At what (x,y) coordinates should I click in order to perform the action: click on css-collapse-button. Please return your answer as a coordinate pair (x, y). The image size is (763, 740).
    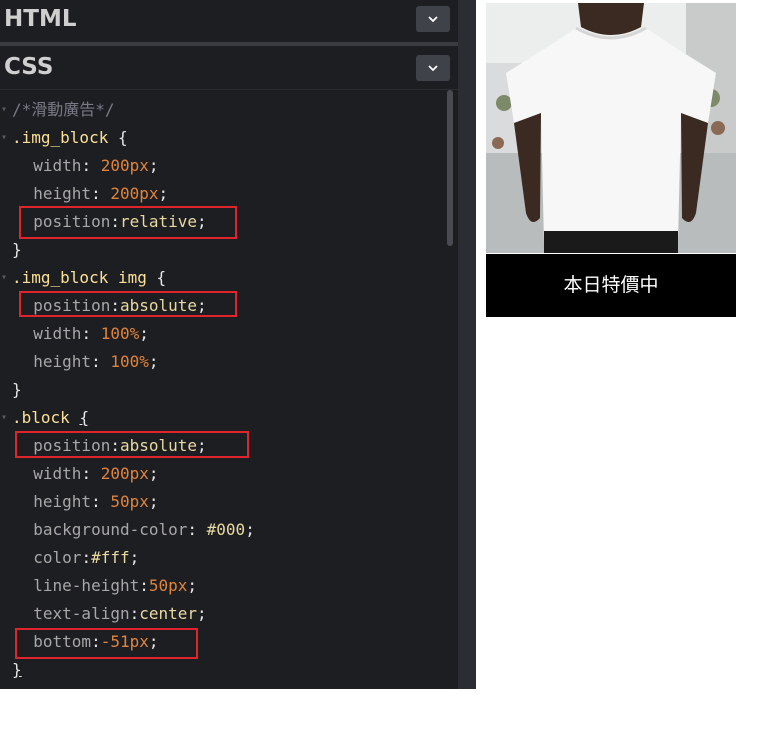
    Looking at the image, I should click on (433, 68).